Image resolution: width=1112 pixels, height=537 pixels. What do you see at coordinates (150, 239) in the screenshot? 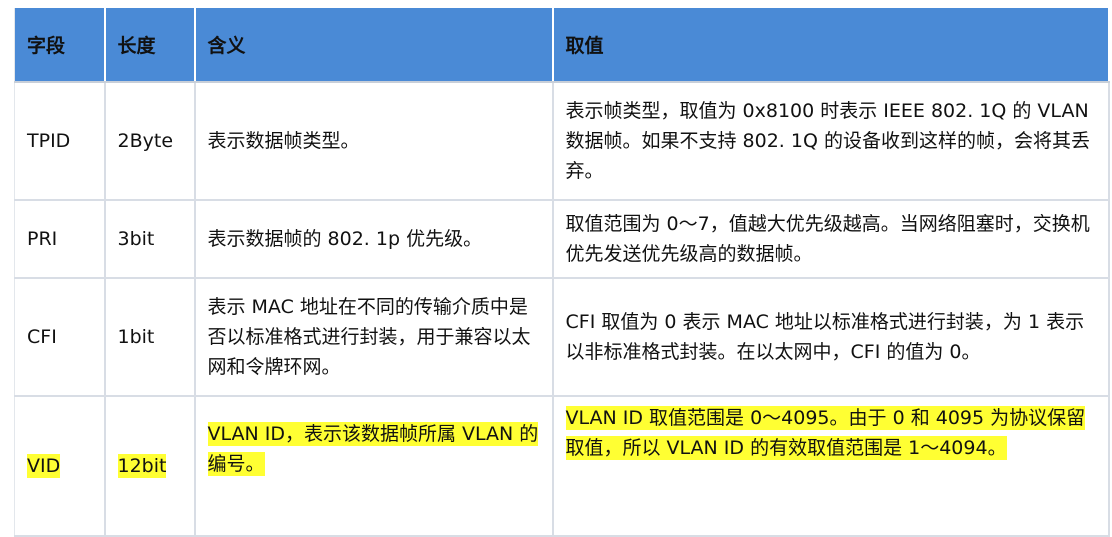
I see `cell-length: 3bit` at bounding box center [150, 239].